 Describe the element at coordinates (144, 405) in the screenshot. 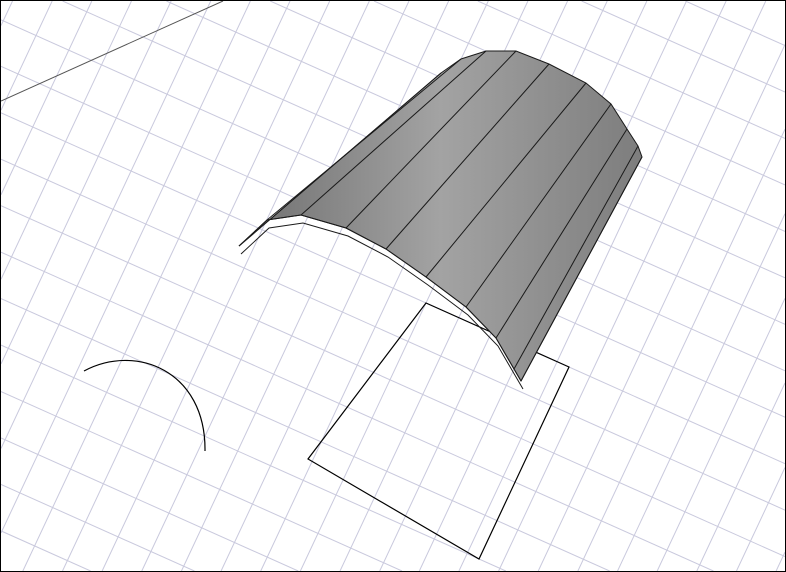

I see `arc-sketch` at that location.